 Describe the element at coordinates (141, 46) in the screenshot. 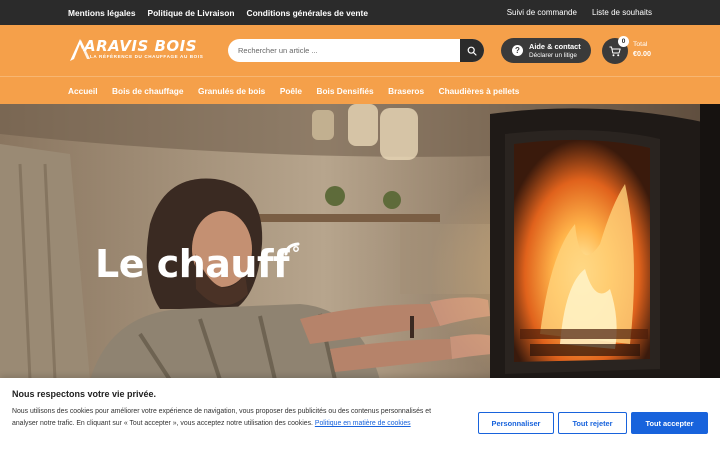

I see `logo-brand-text: ARAVIS BOIS` at that location.